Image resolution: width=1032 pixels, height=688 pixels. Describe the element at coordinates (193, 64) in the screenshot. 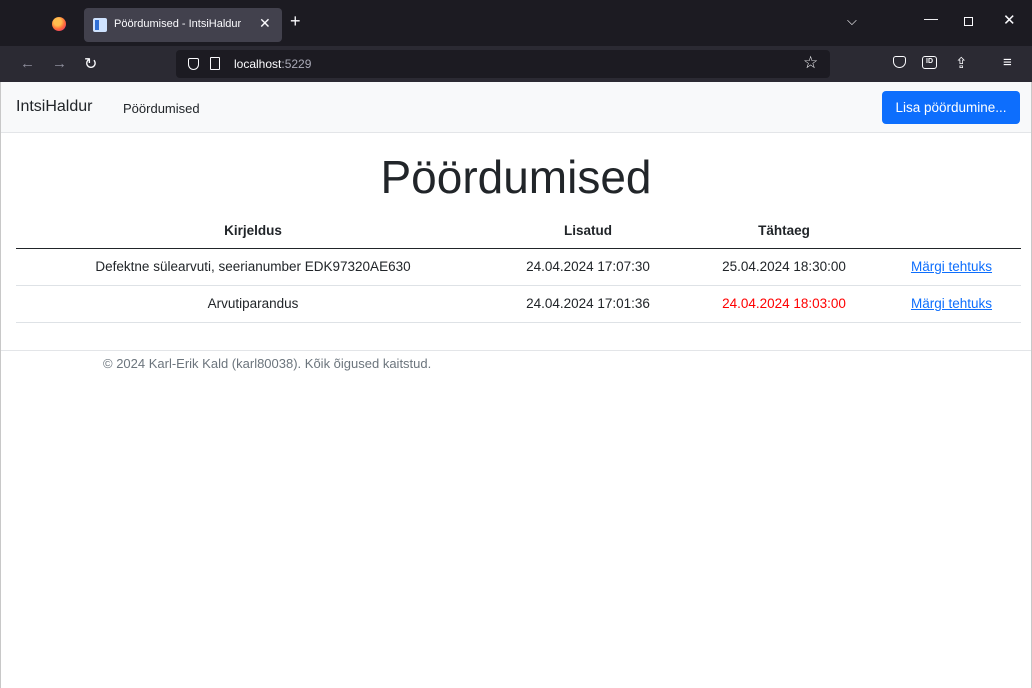

I see `shield-icon` at that location.